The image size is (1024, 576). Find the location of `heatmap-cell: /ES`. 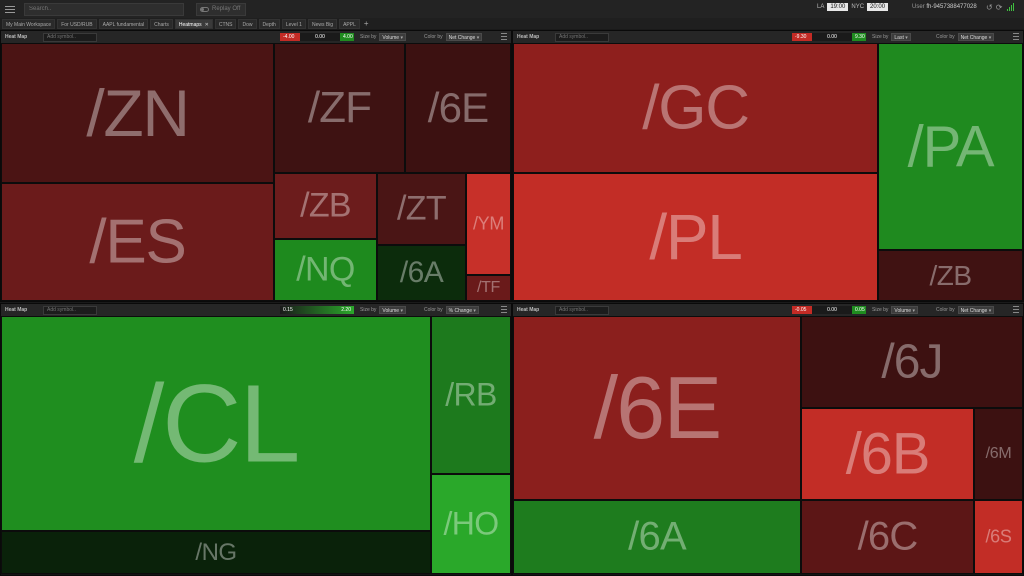

heatmap-cell: /ES is located at coordinates (137, 242).